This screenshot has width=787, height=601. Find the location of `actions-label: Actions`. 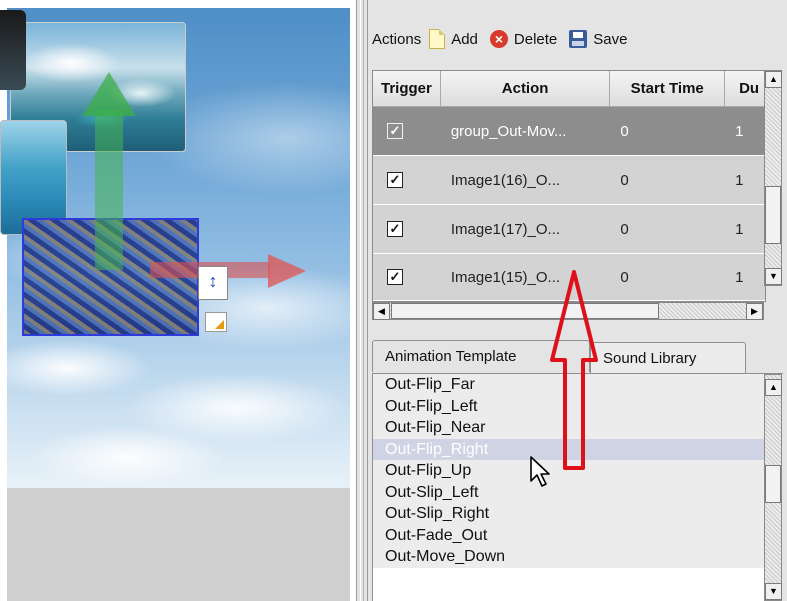

actions-label: Actions is located at coordinates (397, 39).